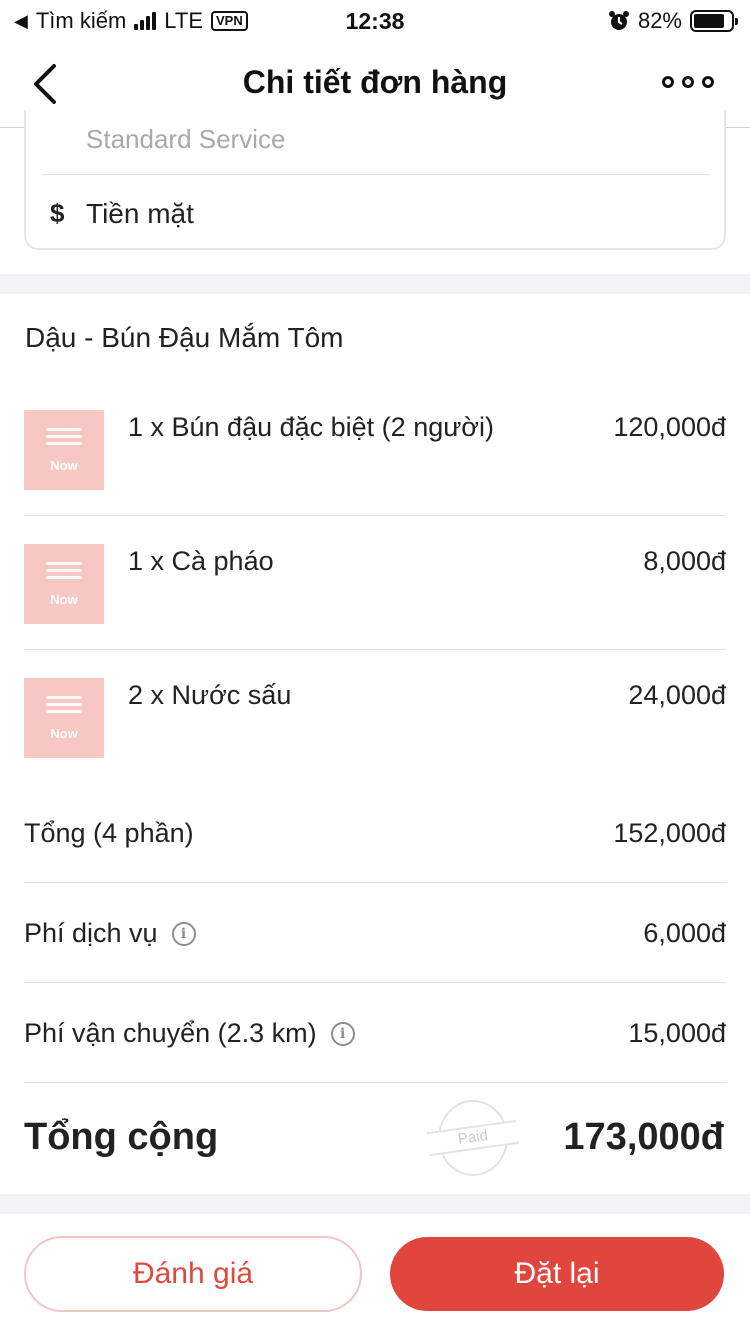  Describe the element at coordinates (618, 20) in the screenshot. I see `alarm-icon` at that location.